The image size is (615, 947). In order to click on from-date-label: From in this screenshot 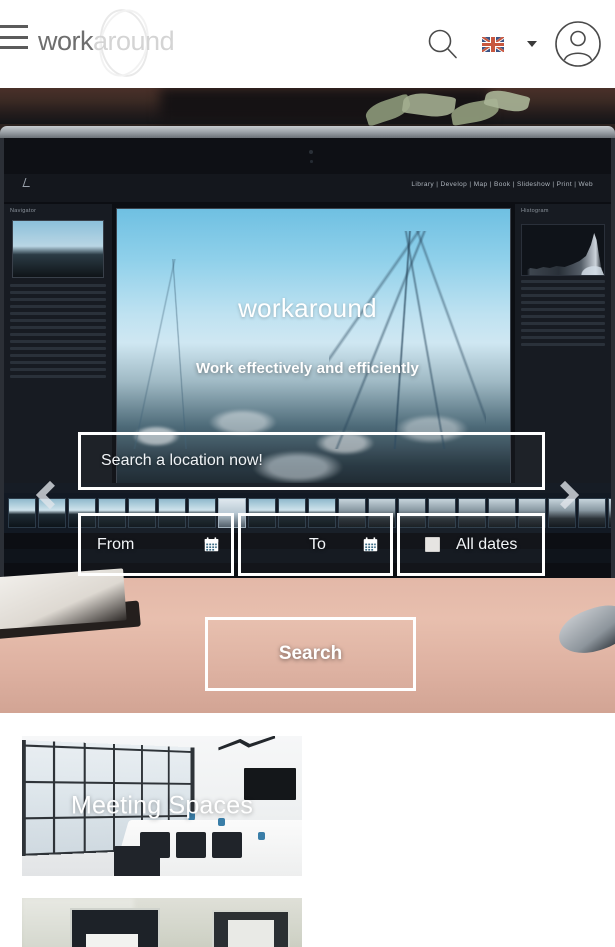, I will do `click(116, 544)`.